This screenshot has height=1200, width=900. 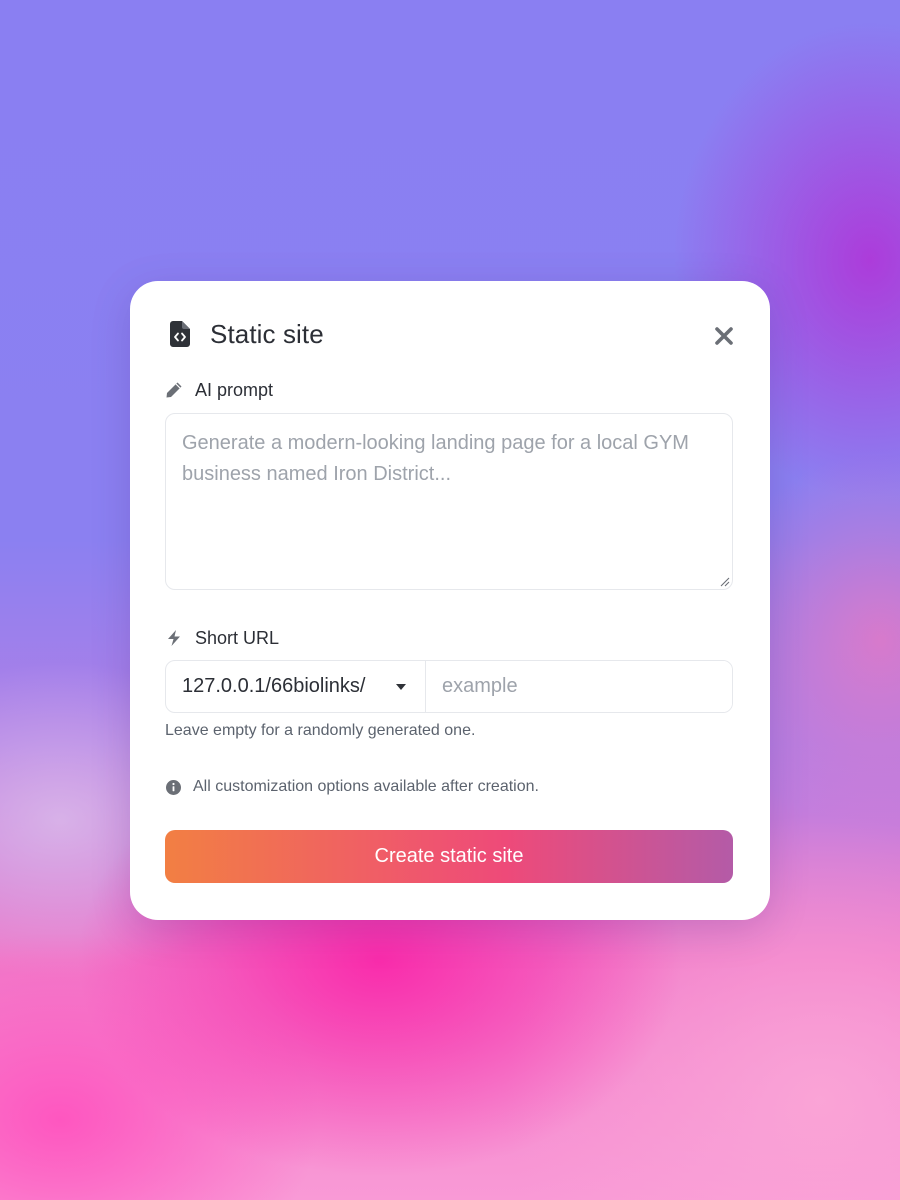 What do you see at coordinates (173, 787) in the screenshot?
I see `info-circle-icon` at bounding box center [173, 787].